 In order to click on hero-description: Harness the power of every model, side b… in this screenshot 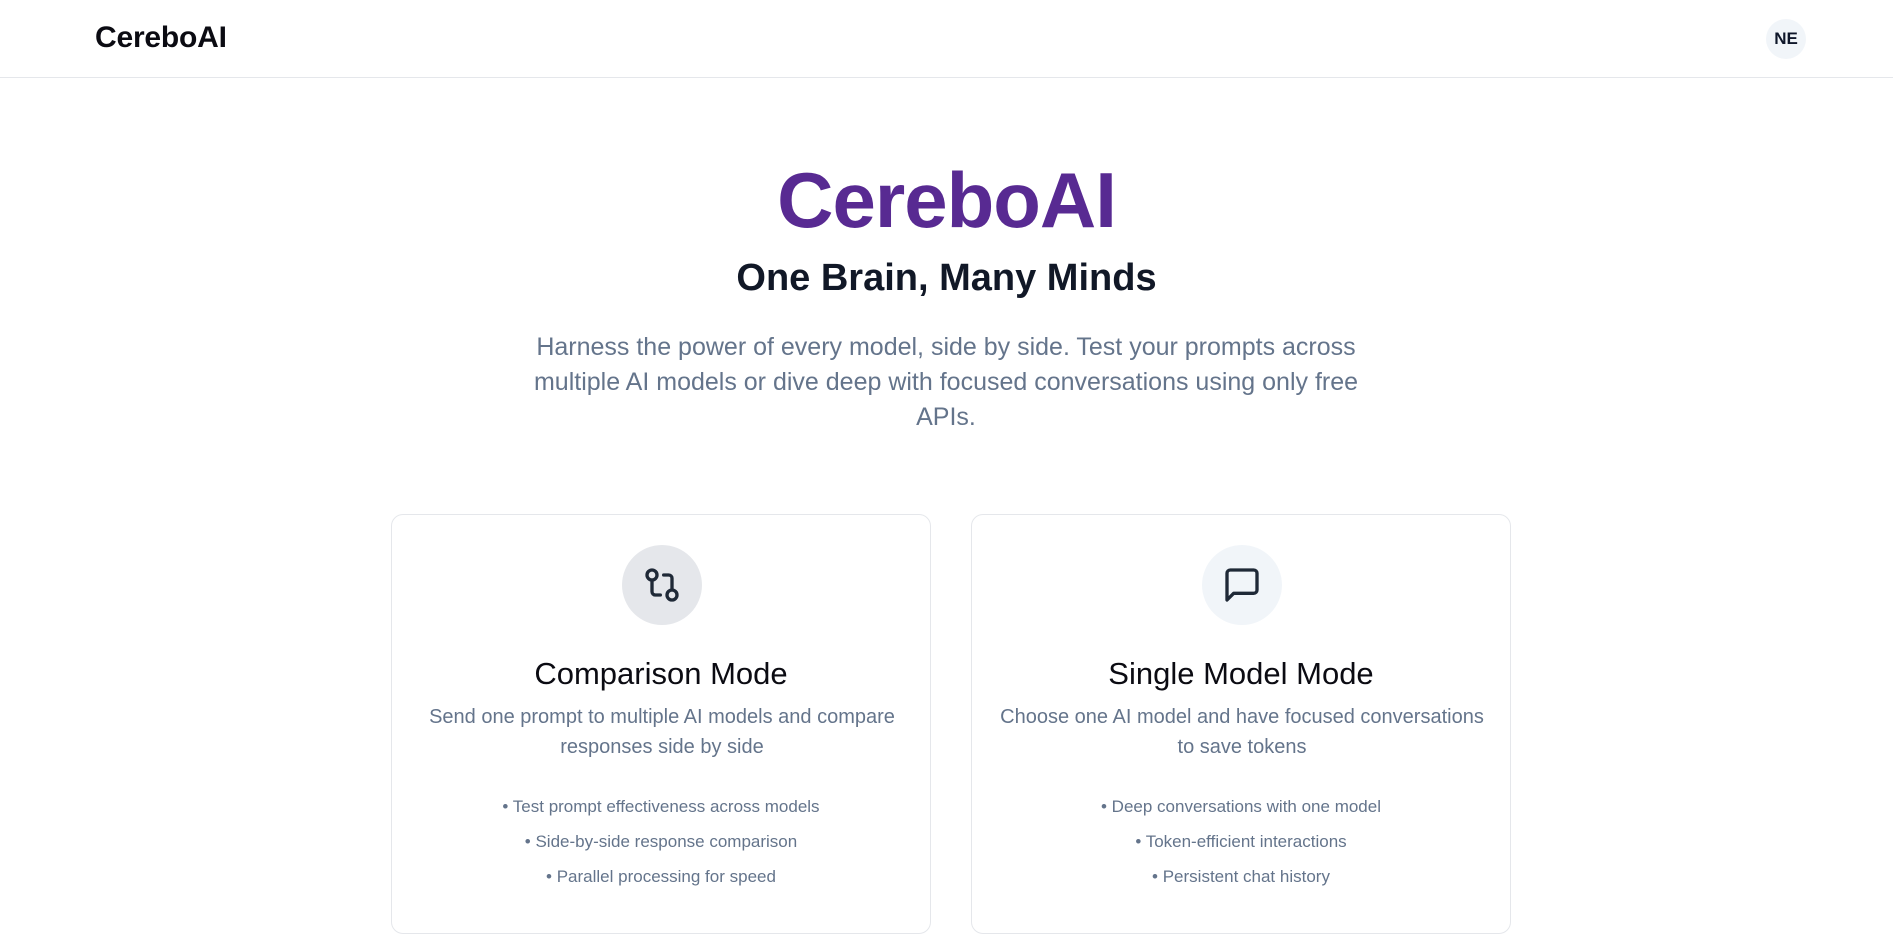, I will do `click(946, 382)`.